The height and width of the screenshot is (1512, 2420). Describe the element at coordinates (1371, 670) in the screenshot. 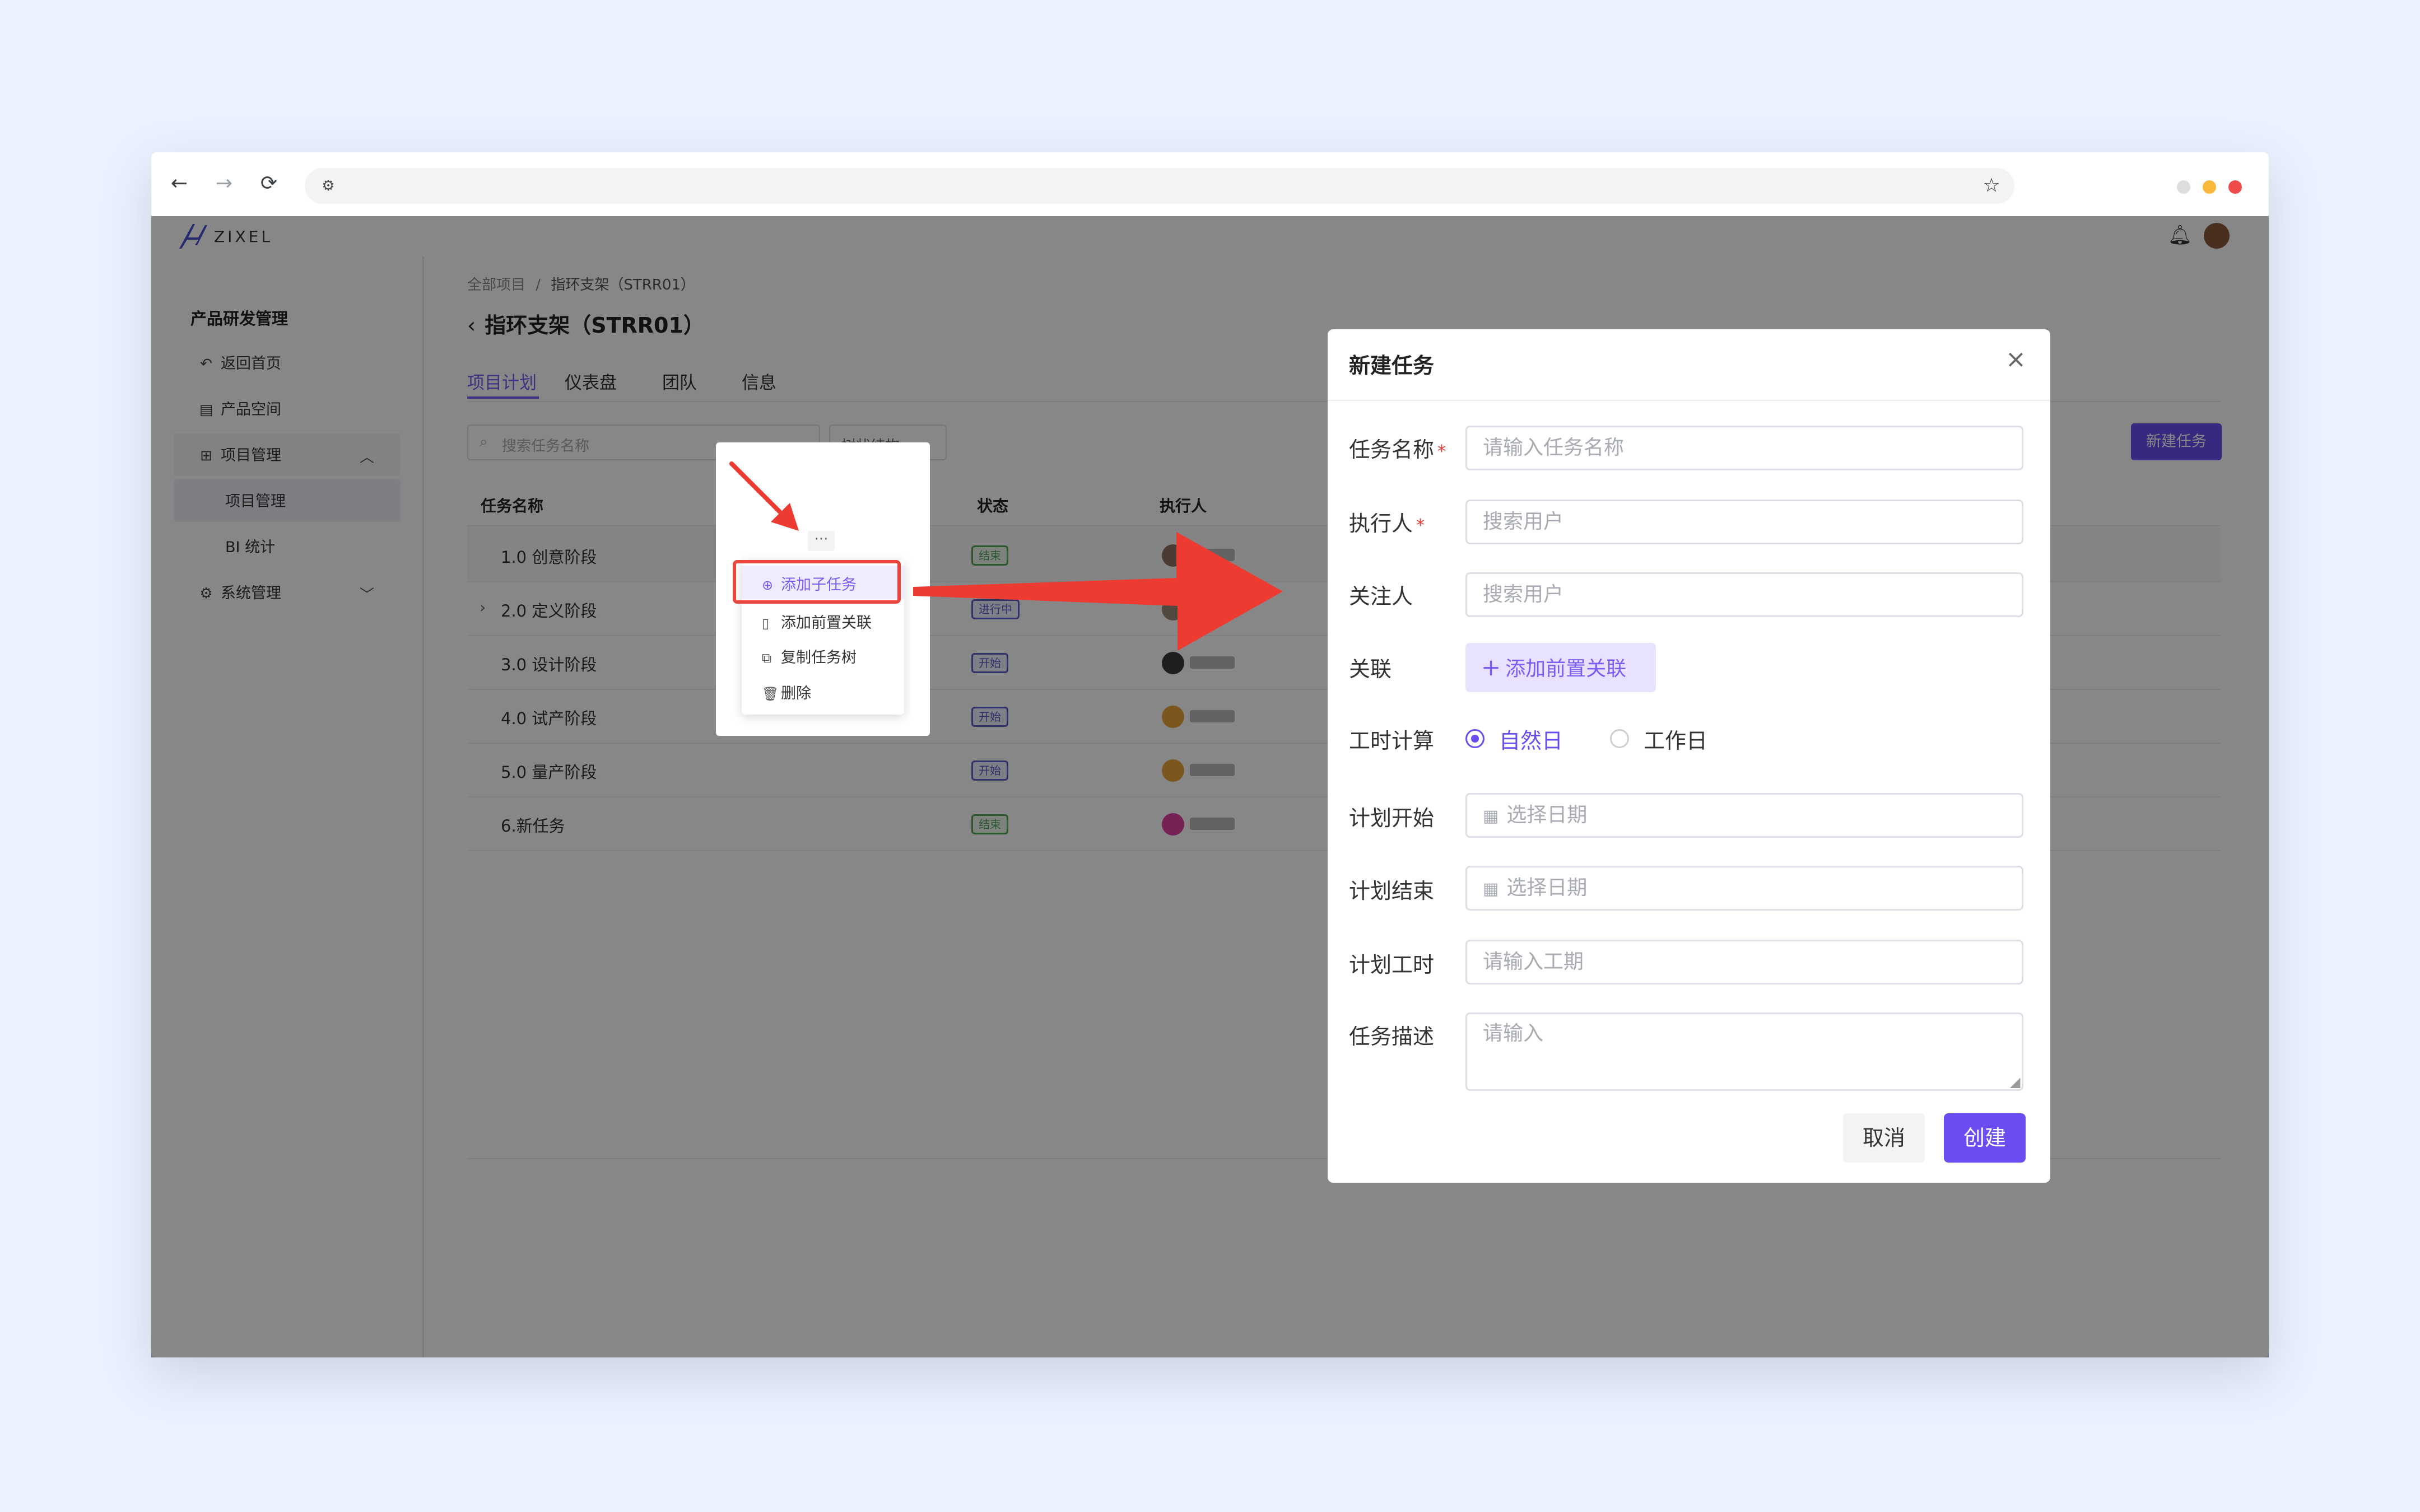

I see `label-relation: 关联` at that location.